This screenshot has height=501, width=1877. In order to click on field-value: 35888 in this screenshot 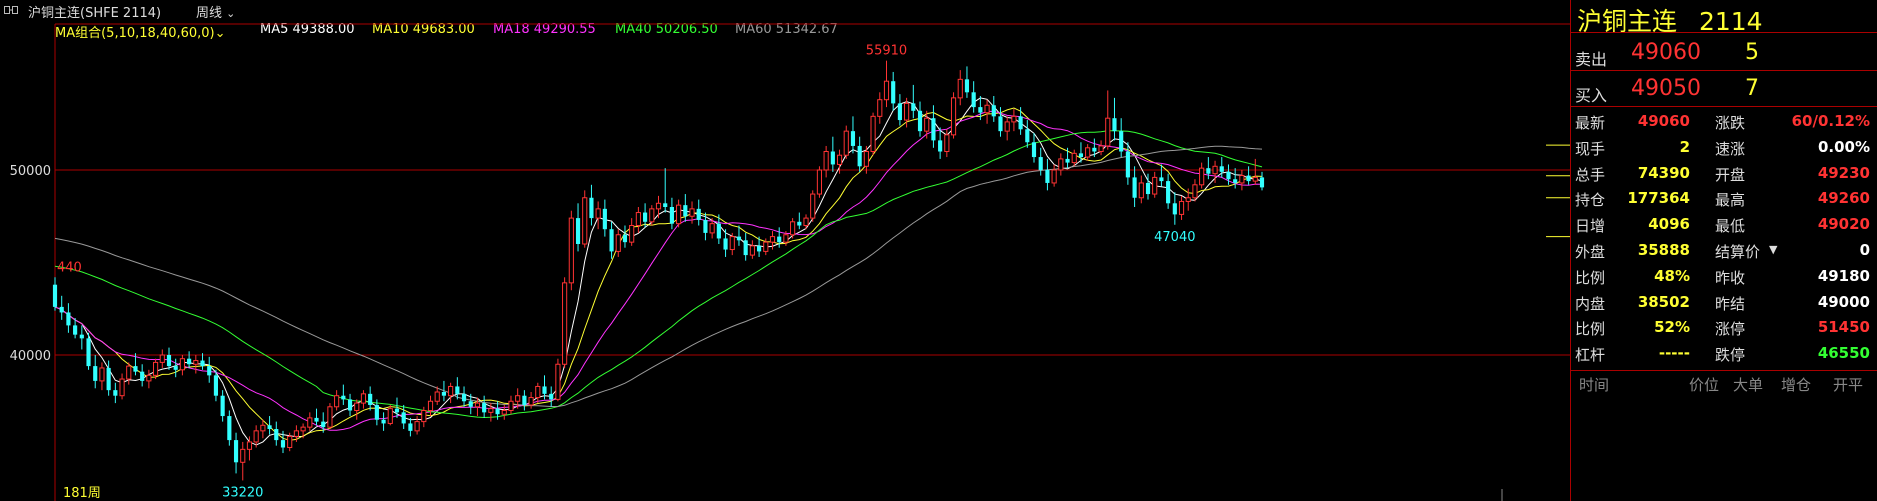, I will do `click(1663, 250)`.